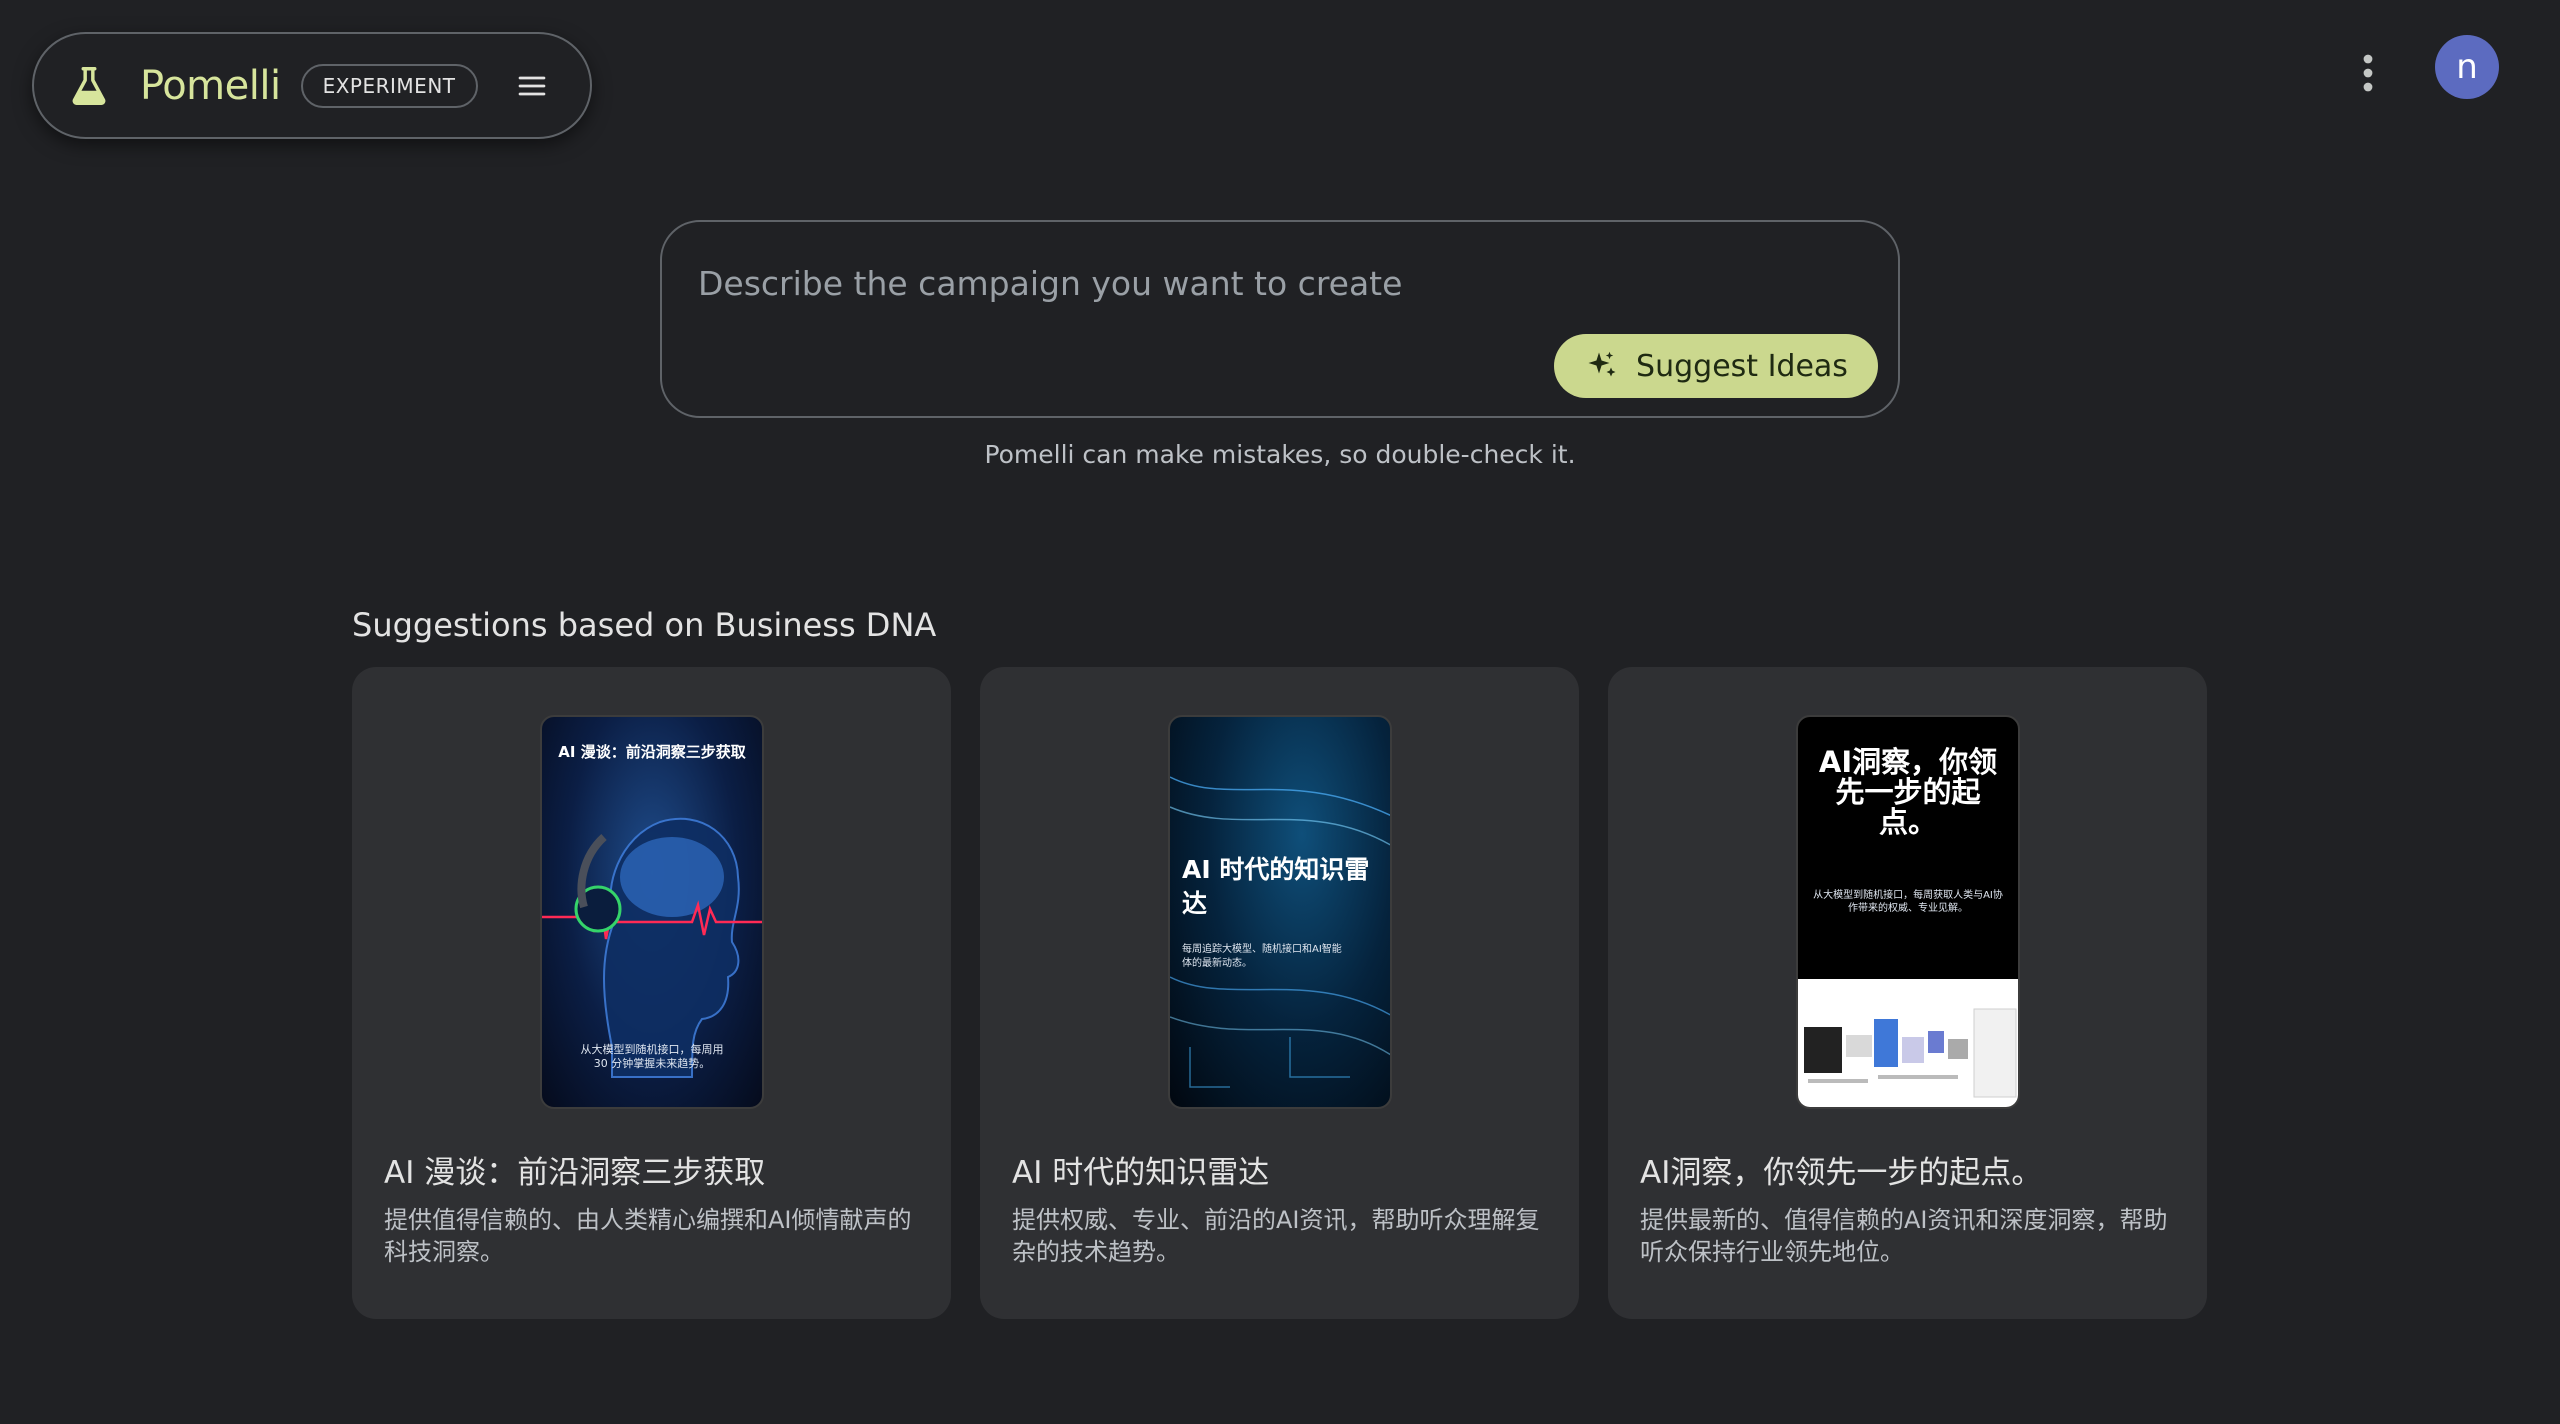 The width and height of the screenshot is (2560, 1424). Describe the element at coordinates (1742, 366) in the screenshot. I see `suggest-ideas-label: Suggest Ideas` at that location.